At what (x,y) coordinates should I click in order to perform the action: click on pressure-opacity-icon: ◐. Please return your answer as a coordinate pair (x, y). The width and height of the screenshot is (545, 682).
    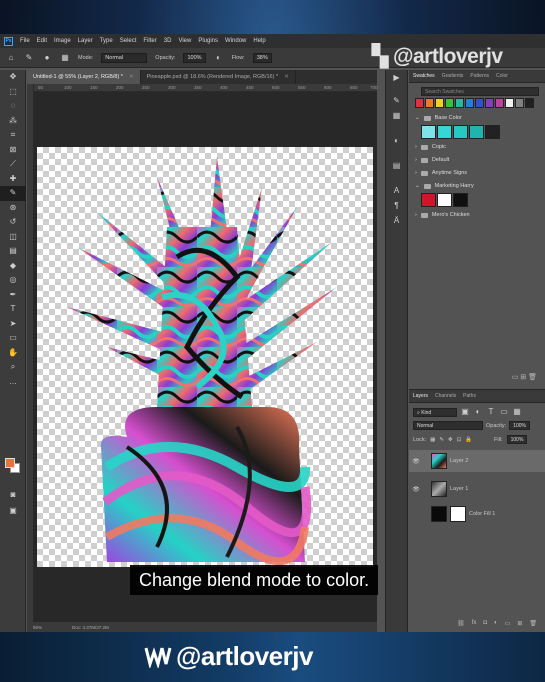
    Looking at the image, I should click on (219, 58).